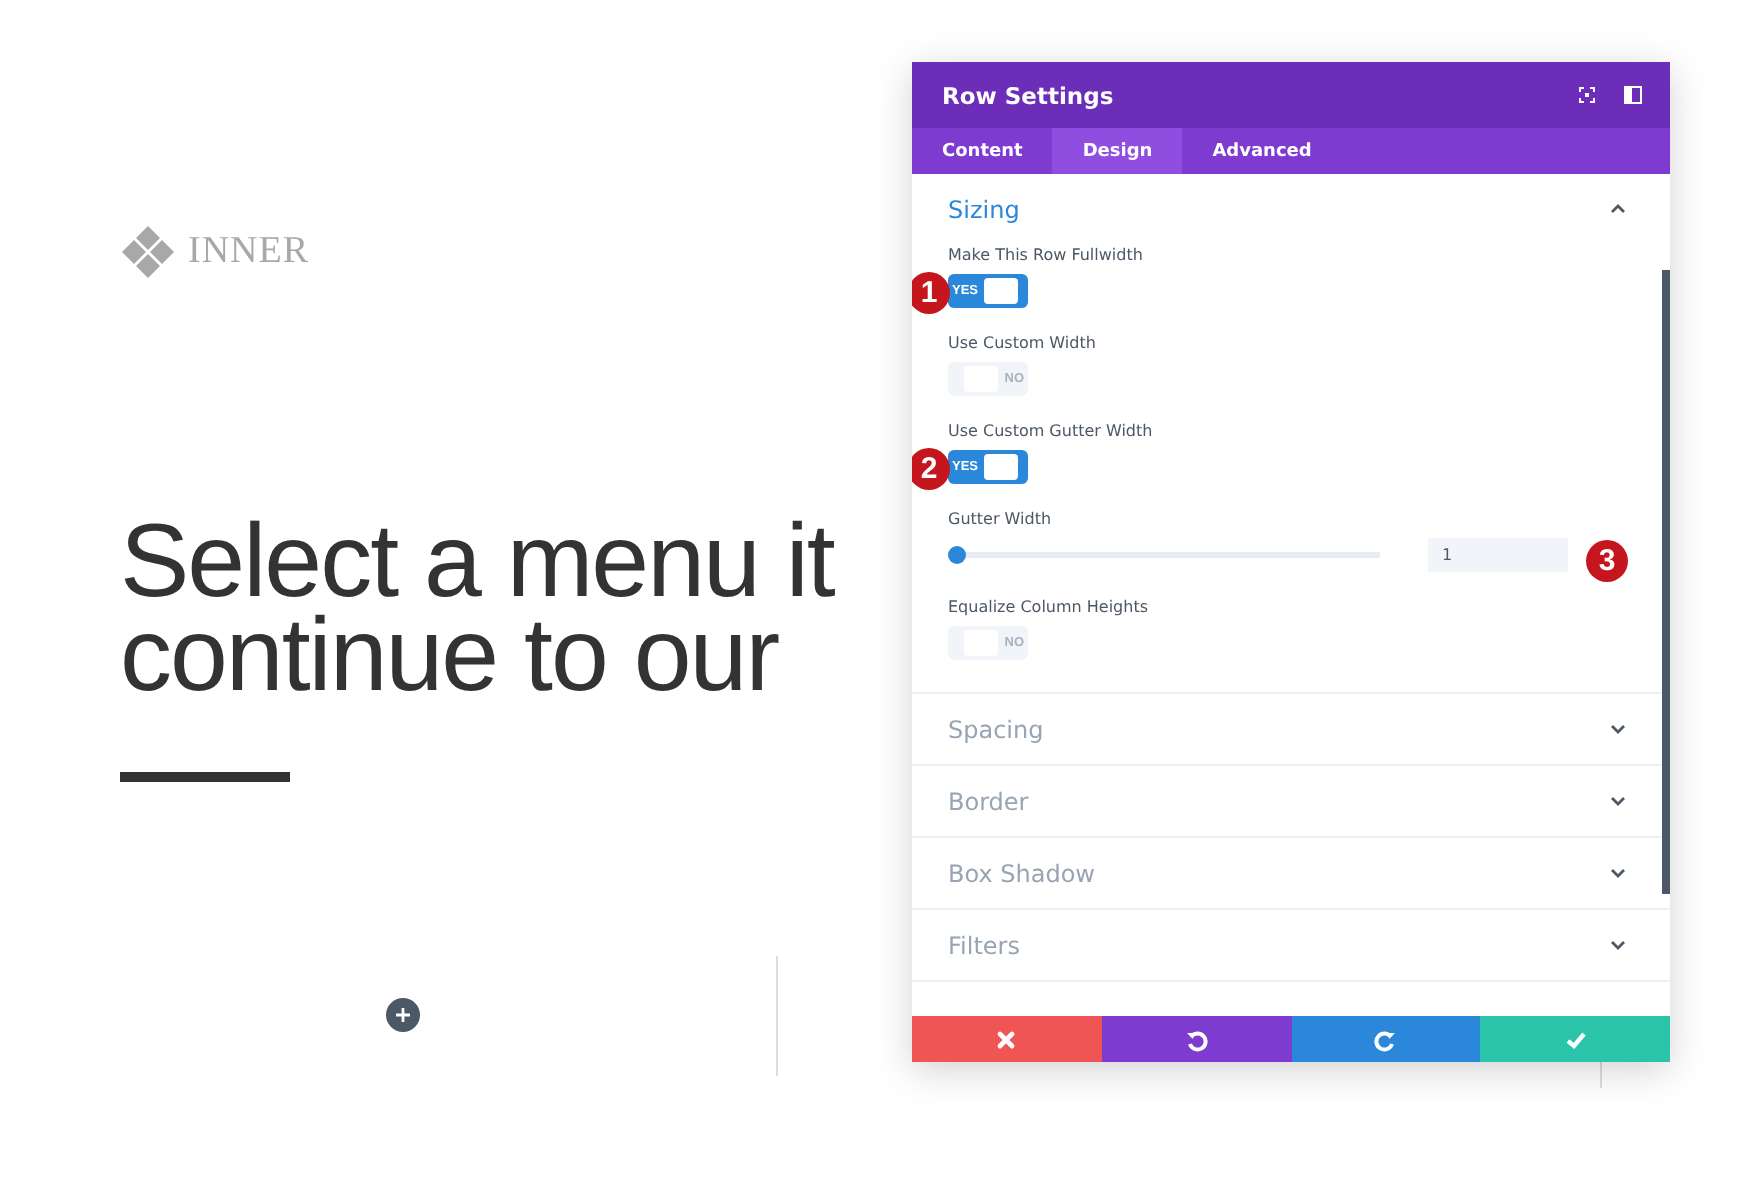 The height and width of the screenshot is (1200, 1760). Describe the element at coordinates (1633, 95) in the screenshot. I see `sidebar-icon` at that location.